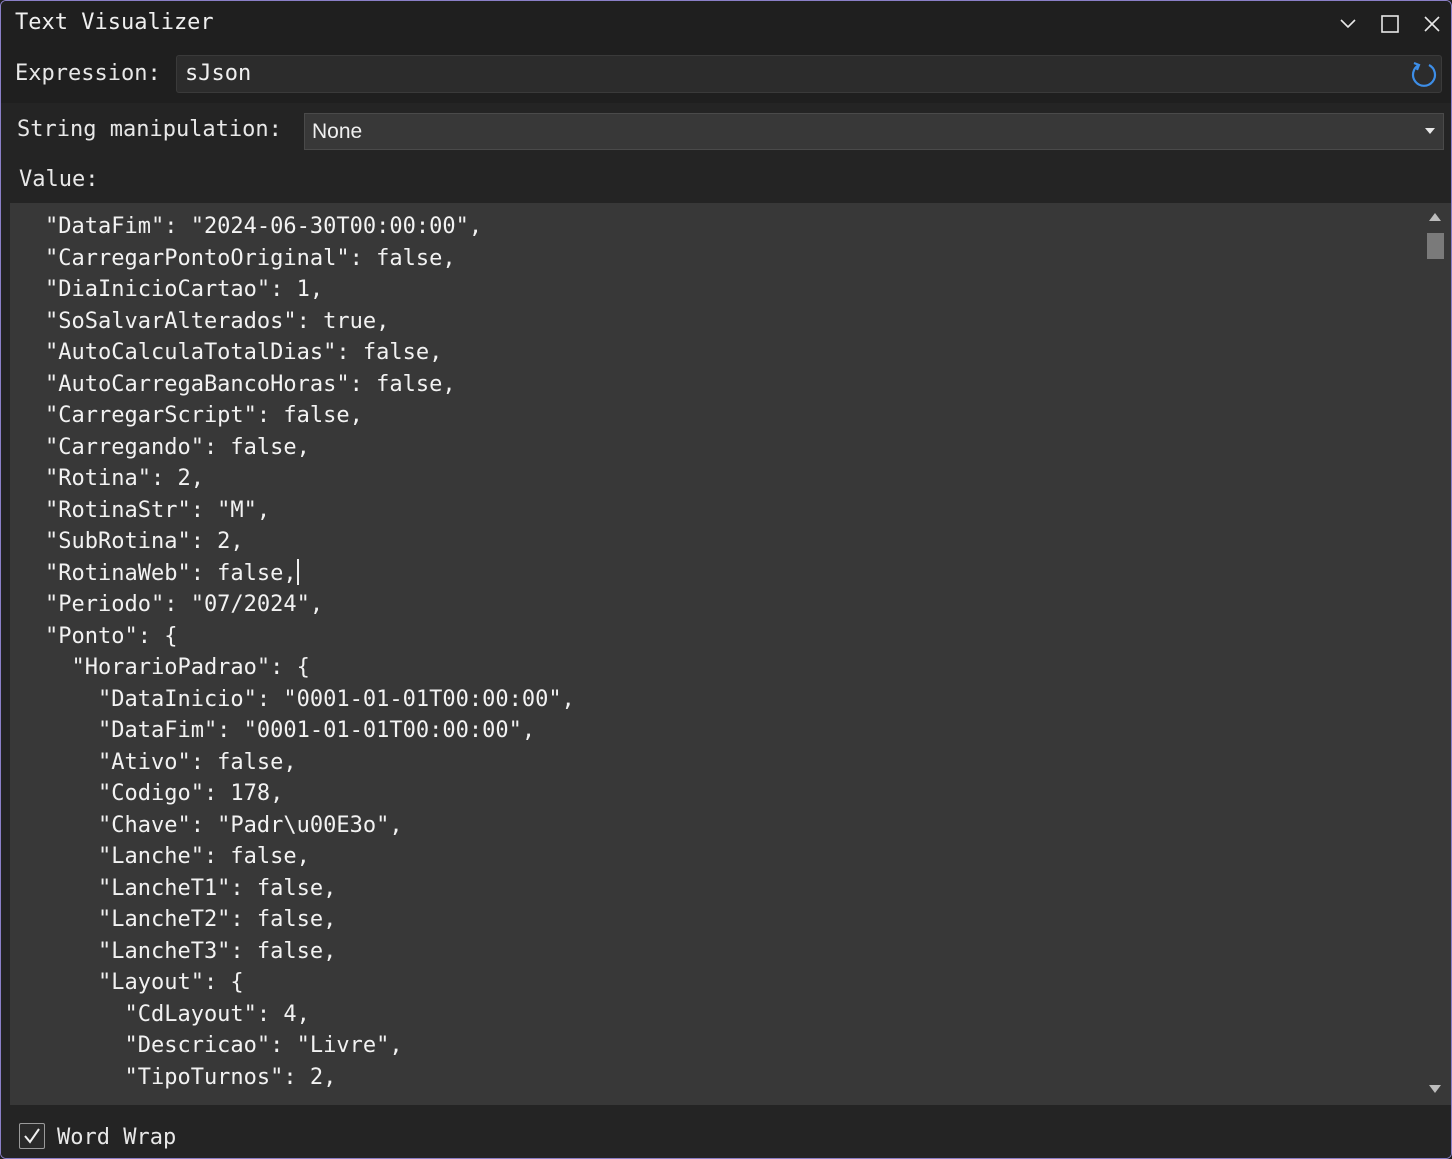 Image resolution: width=1452 pixels, height=1159 pixels. What do you see at coordinates (290, 730) in the screenshot?
I see `text-line: "DataFim": "0001-01-01T00:00:00",` at bounding box center [290, 730].